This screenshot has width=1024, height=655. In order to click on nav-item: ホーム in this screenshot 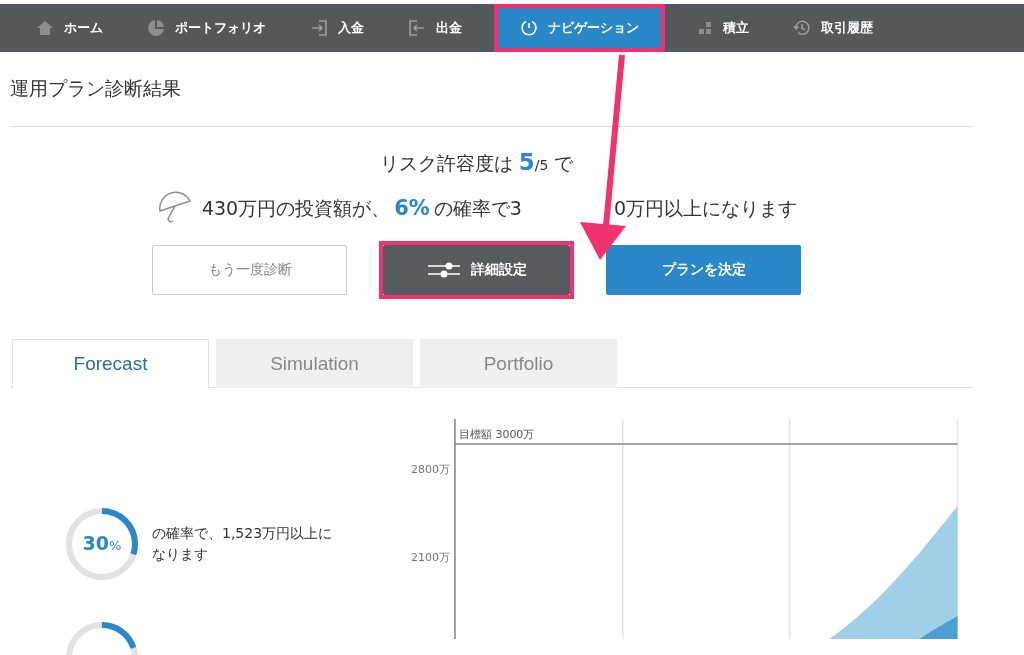, I will do `click(69, 28)`.